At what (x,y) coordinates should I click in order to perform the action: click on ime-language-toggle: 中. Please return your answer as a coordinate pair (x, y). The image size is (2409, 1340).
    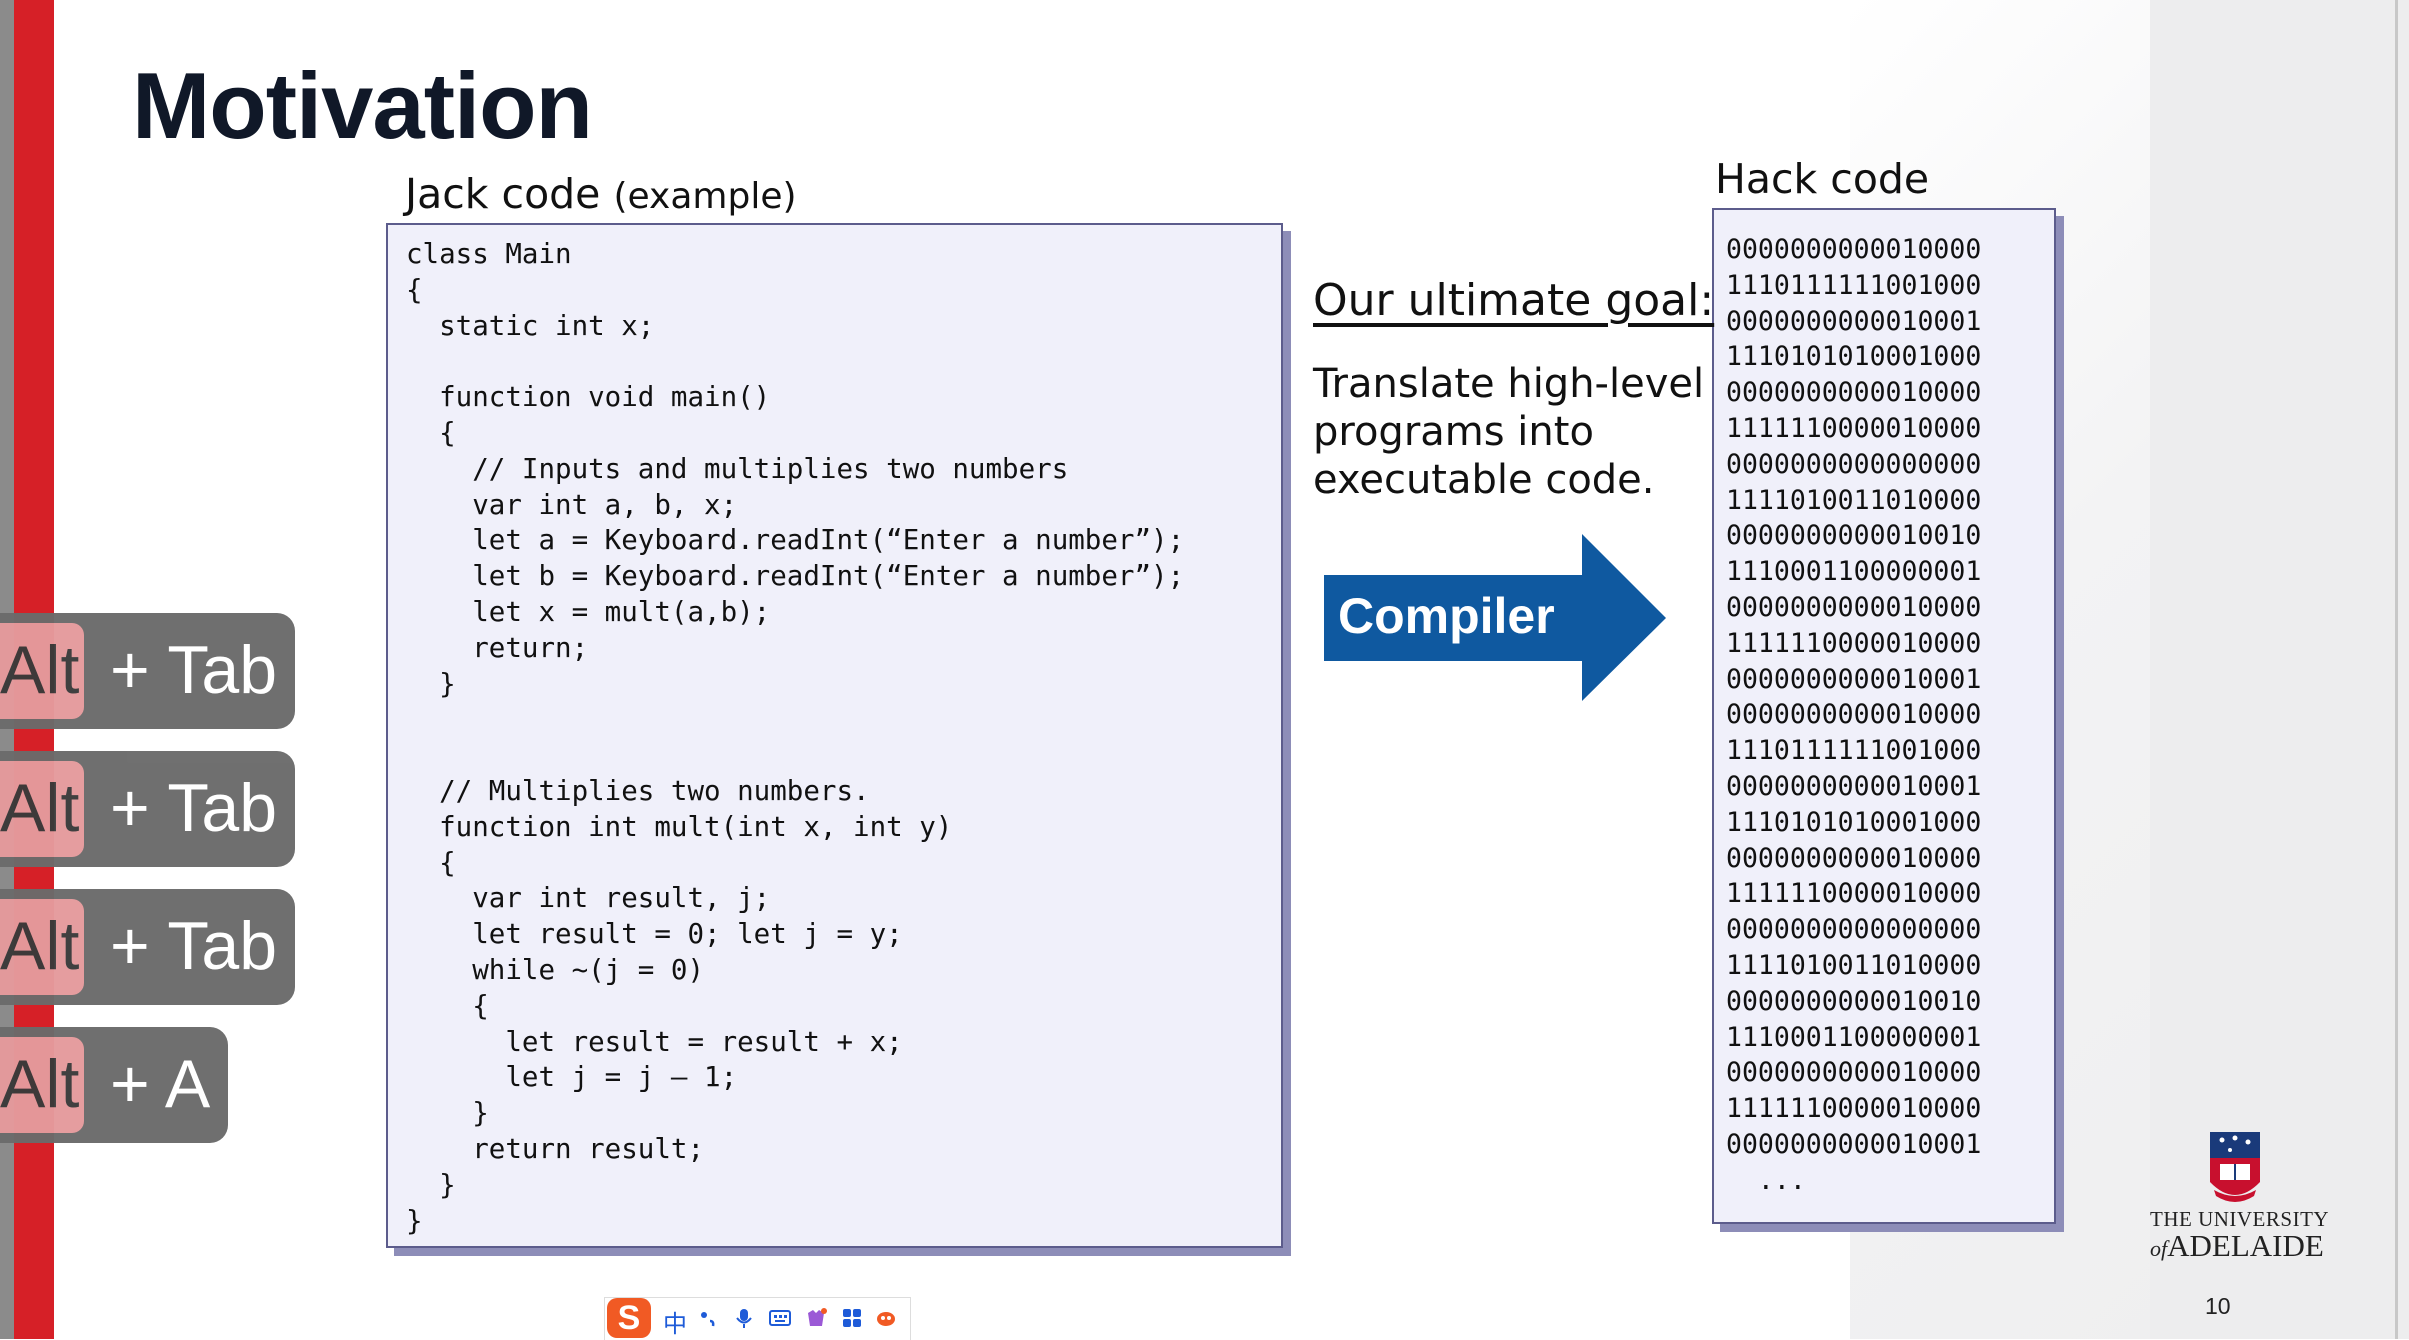
    Looking at the image, I should click on (675, 1321).